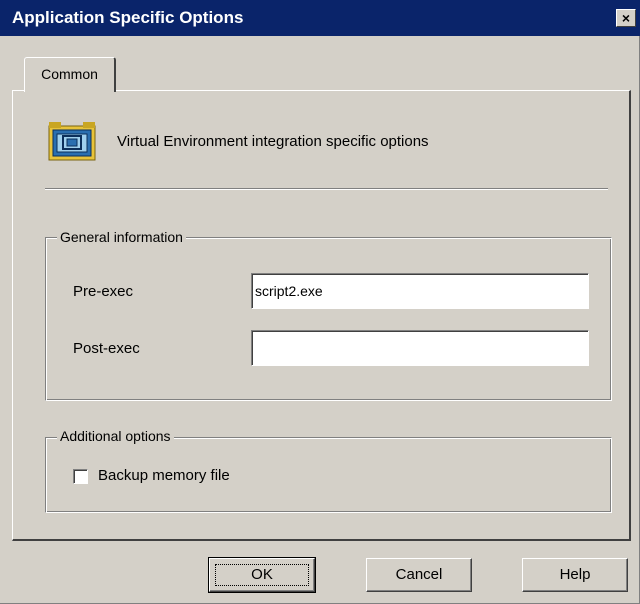  I want to click on pre-exec-input, so click(420, 291).